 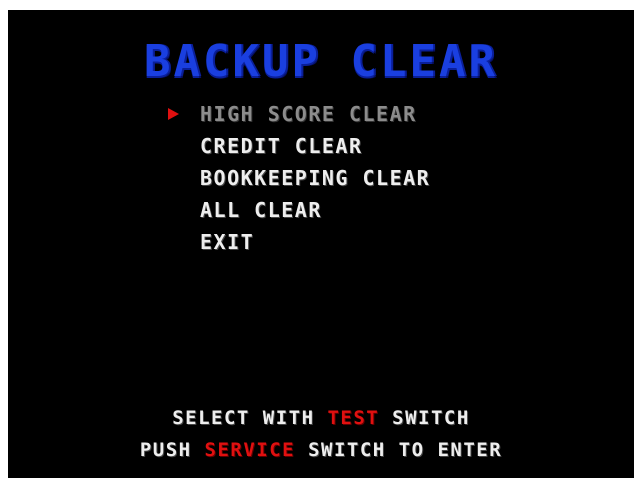 What do you see at coordinates (315, 178) in the screenshot?
I see `menu-item-bookkeeping-clear: BOOKKEEPING CLEAR` at bounding box center [315, 178].